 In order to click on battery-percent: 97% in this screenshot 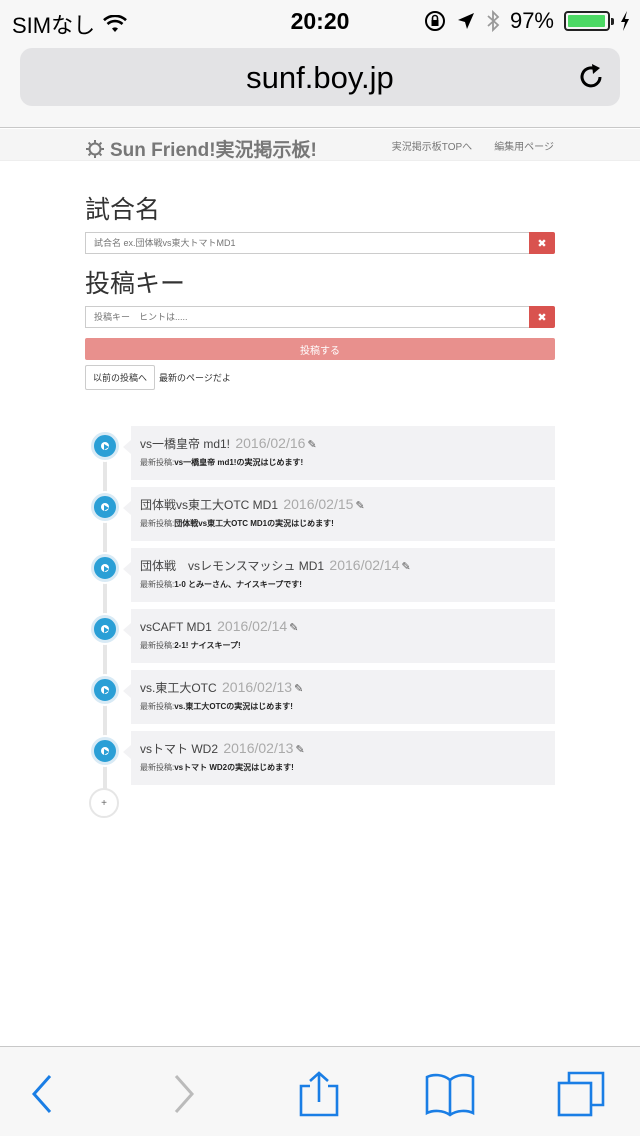, I will do `click(531, 20)`.